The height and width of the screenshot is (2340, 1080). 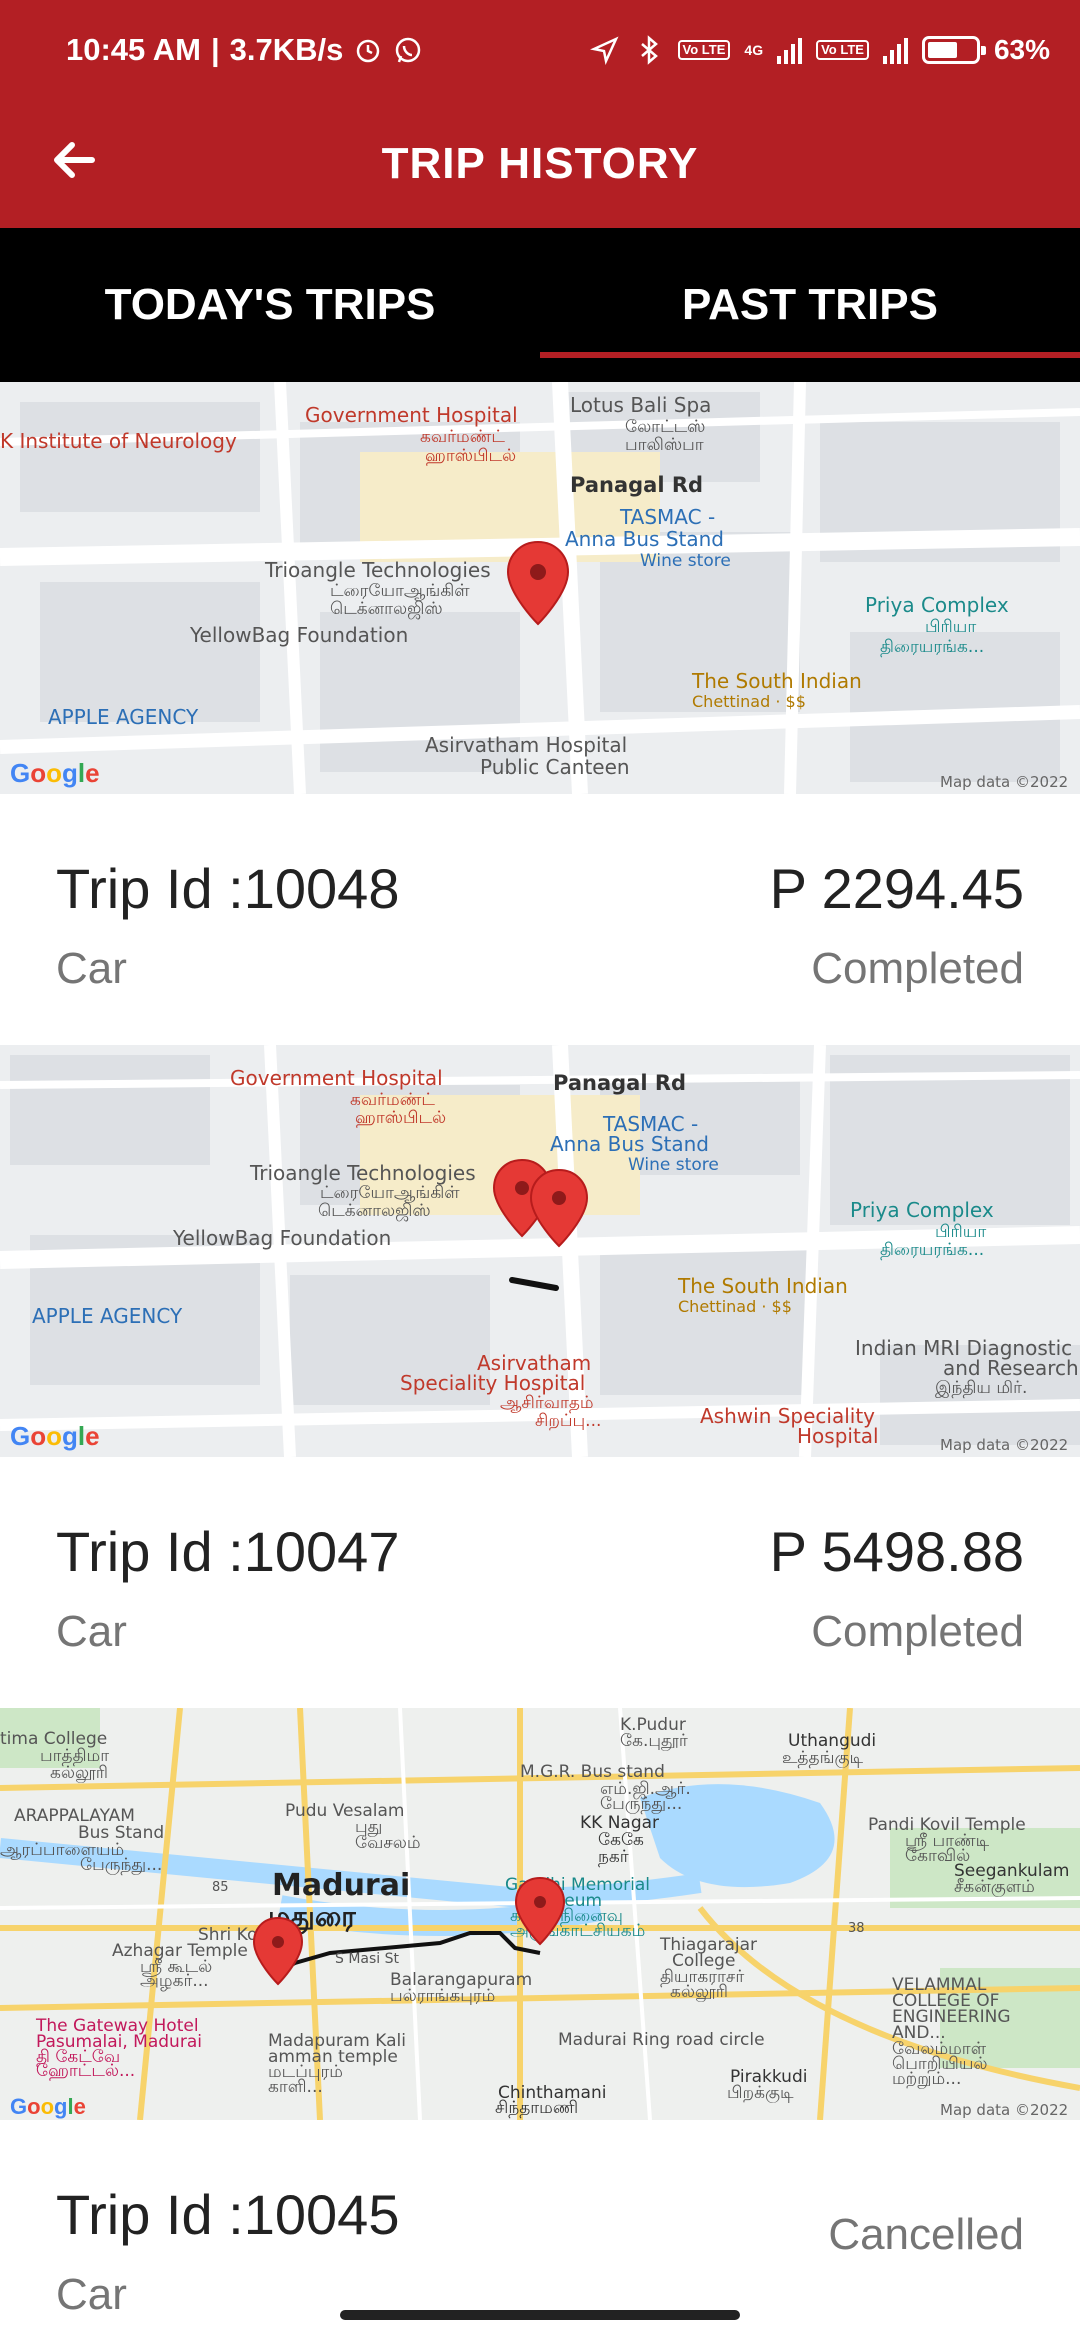 What do you see at coordinates (704, 50) in the screenshot?
I see `volte-badge-1: Vo LTE` at bounding box center [704, 50].